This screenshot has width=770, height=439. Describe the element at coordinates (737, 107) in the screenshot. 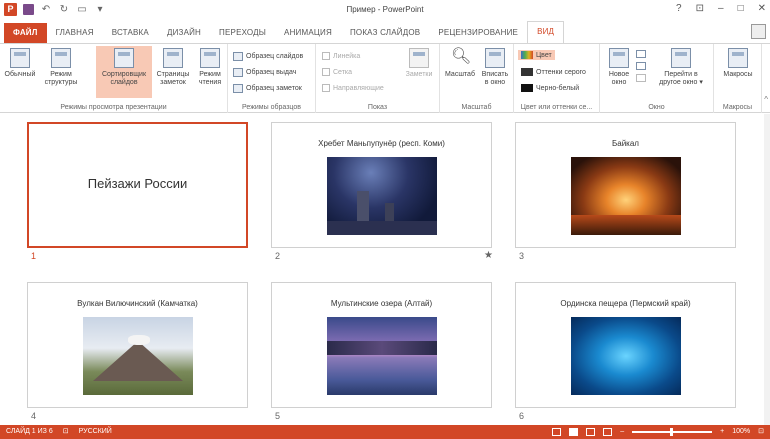

I see `group-label-macros: Макросы` at that location.